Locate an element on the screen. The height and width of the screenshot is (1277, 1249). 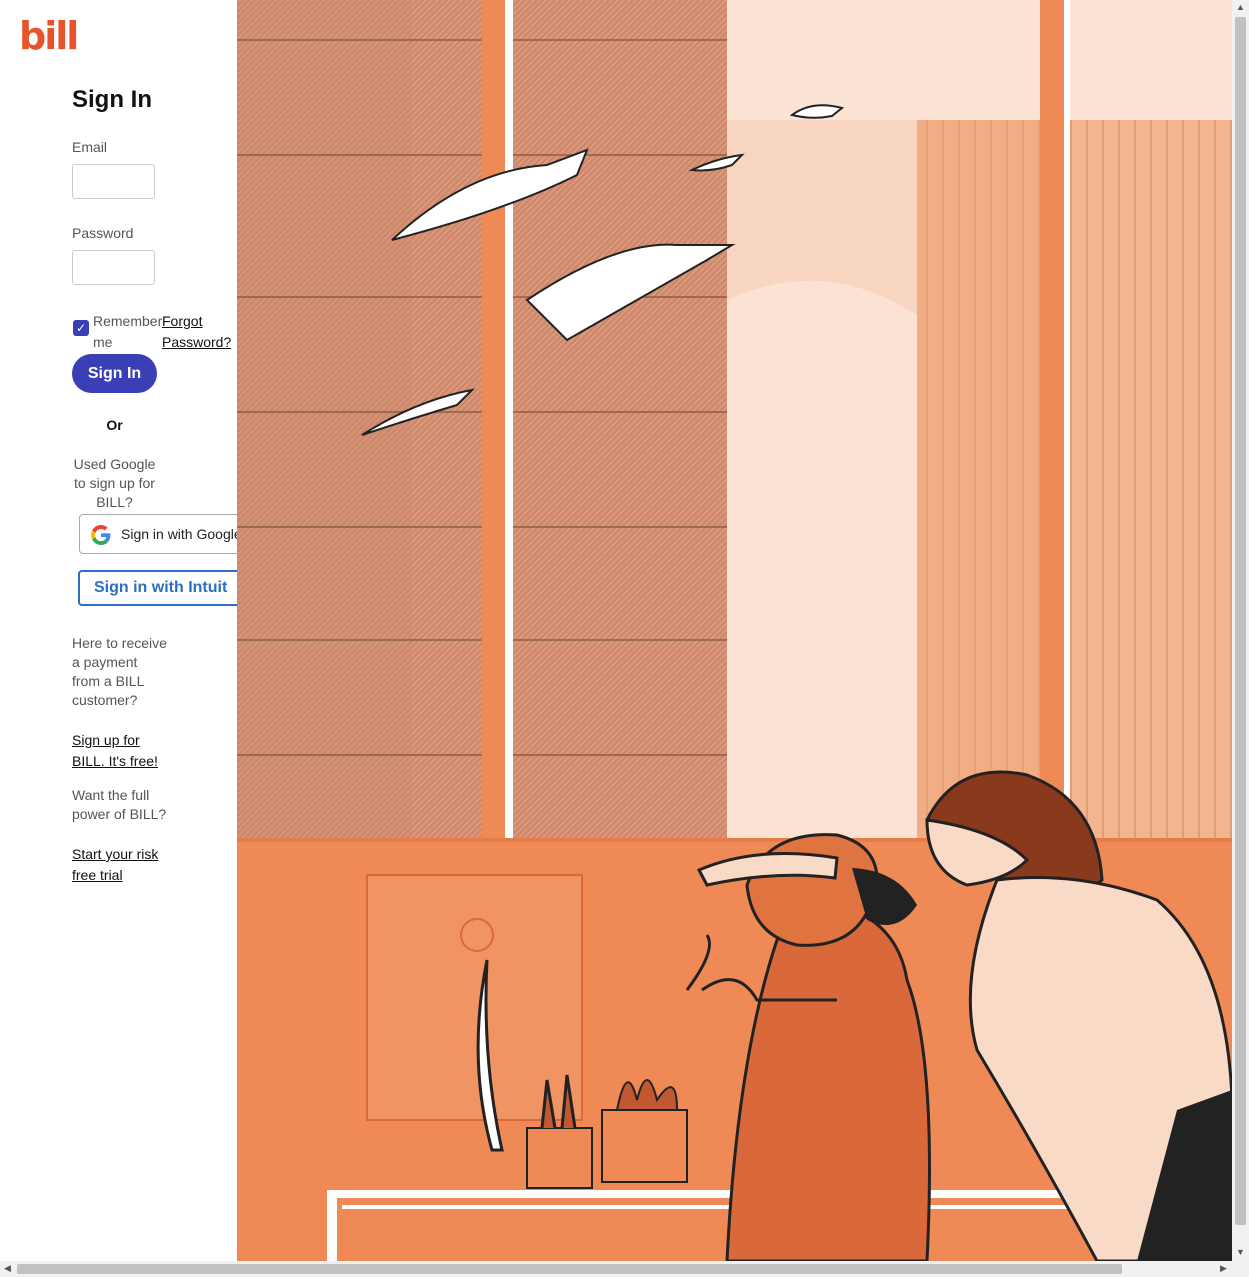
remember-me-label: Remember me is located at coordinates (128, 332).